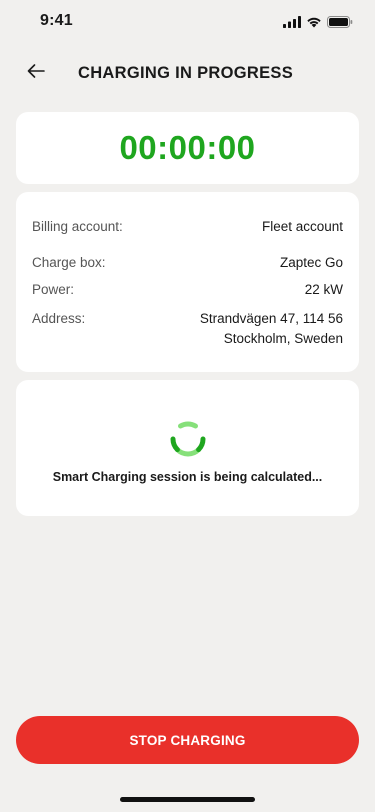 Image resolution: width=375 pixels, height=812 pixels. I want to click on home-indicator, so click(187, 799).